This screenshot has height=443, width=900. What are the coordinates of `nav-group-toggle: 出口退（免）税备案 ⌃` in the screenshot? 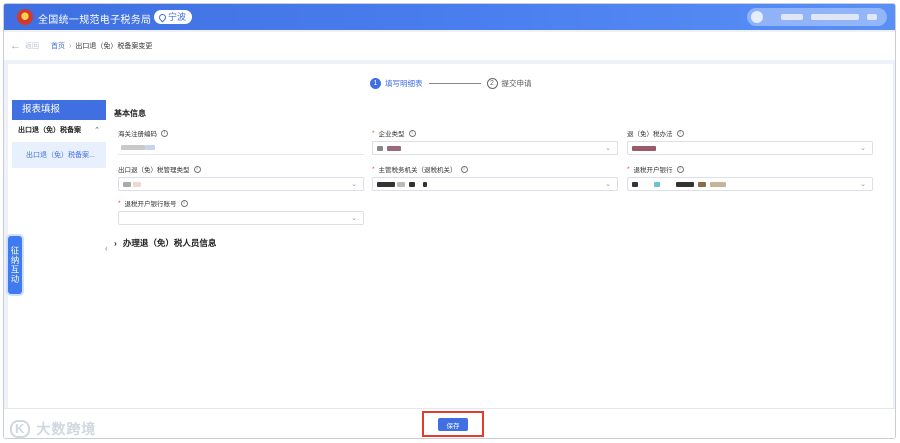 It's located at (59, 130).